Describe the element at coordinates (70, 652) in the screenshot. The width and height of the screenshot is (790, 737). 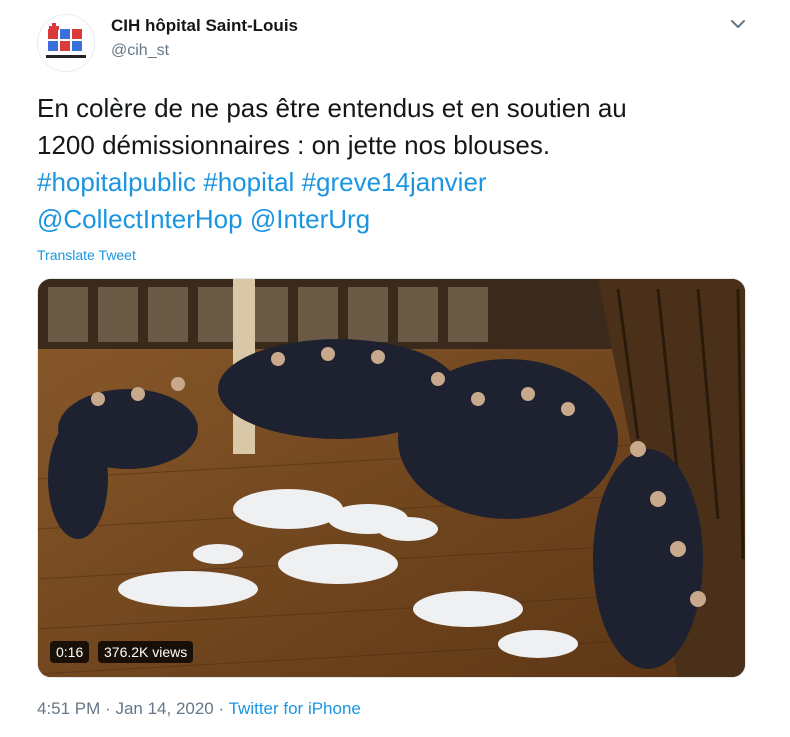
I see `video-duration-badge: 0:16` at that location.